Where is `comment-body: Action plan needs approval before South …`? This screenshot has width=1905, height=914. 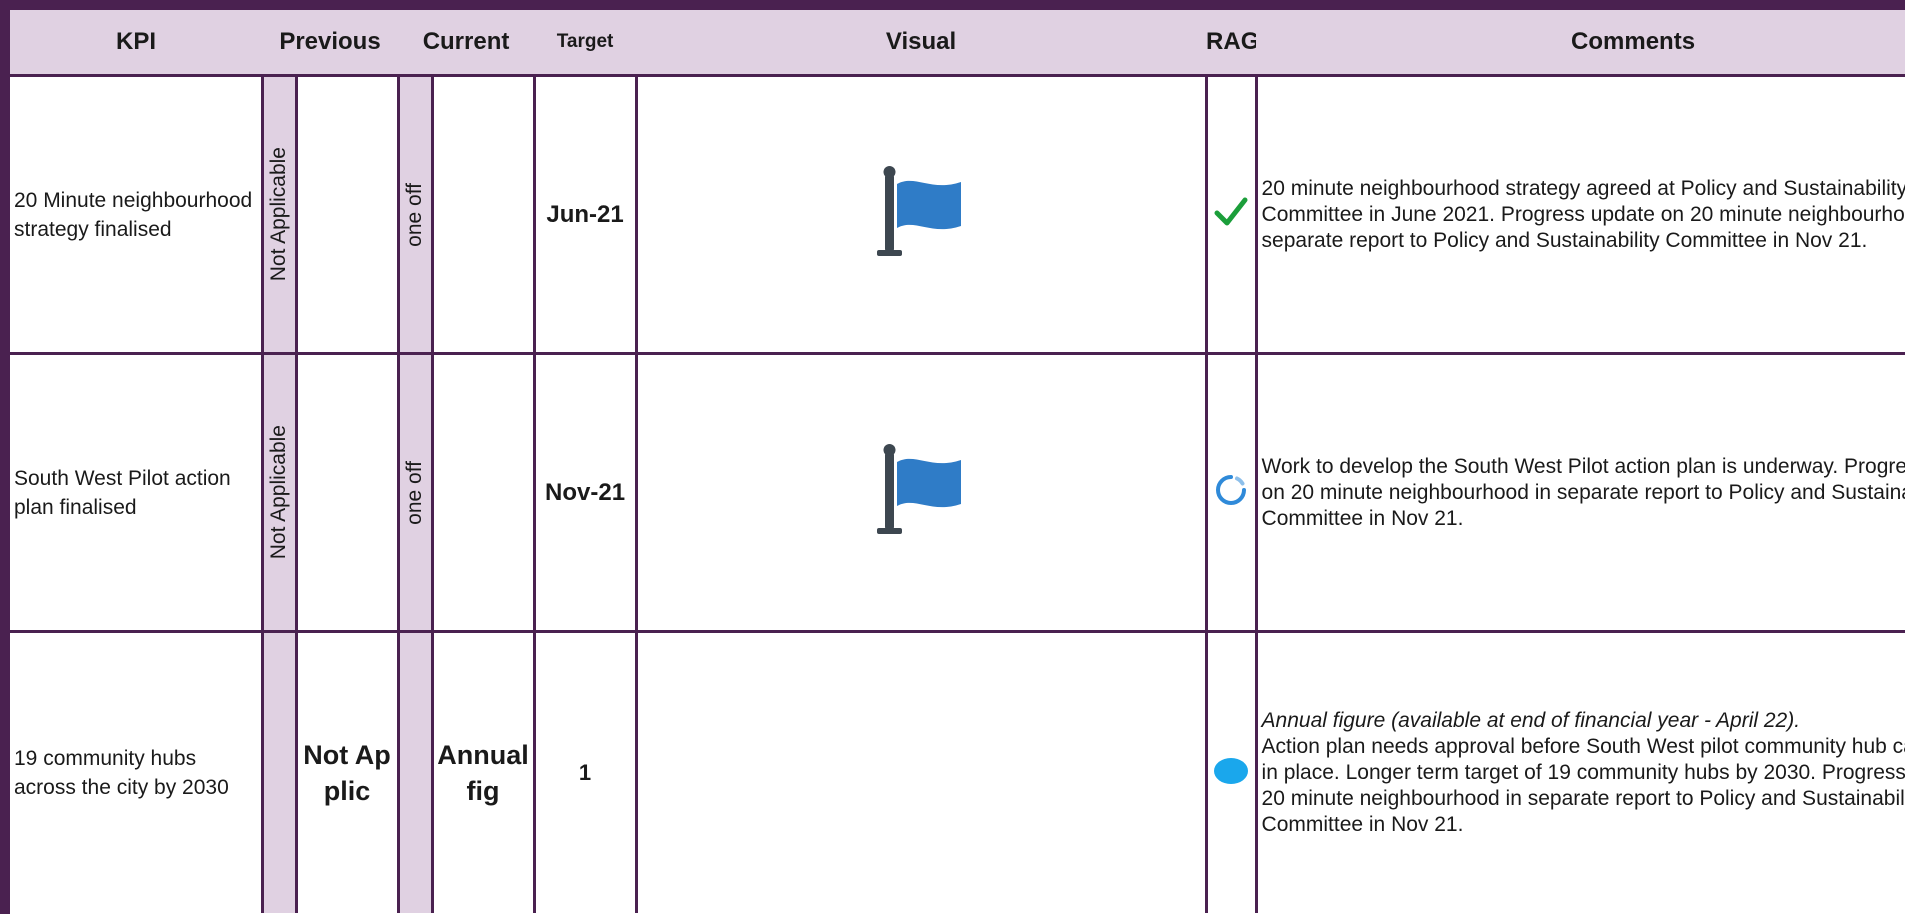
comment-body: Action plan needs approval before South … is located at coordinates (1583, 785).